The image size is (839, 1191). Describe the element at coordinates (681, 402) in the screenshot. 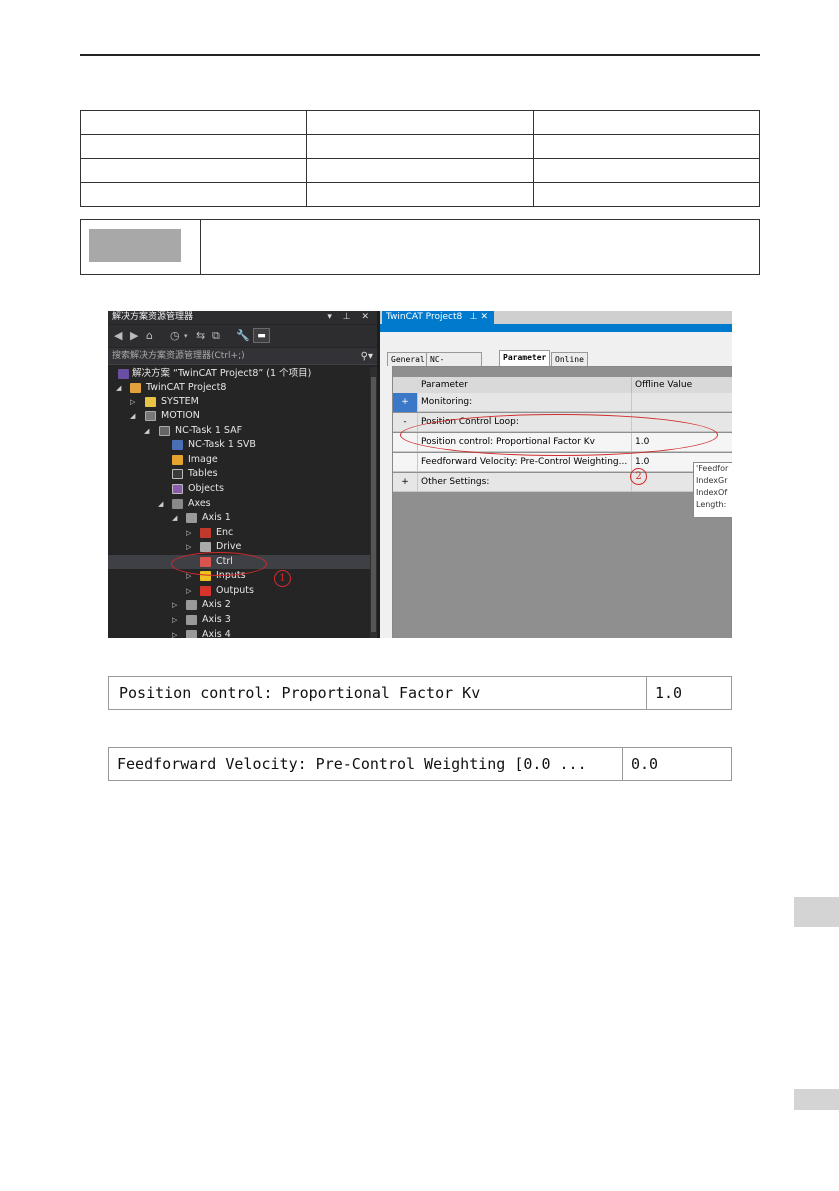

I see `parameter-value` at that location.